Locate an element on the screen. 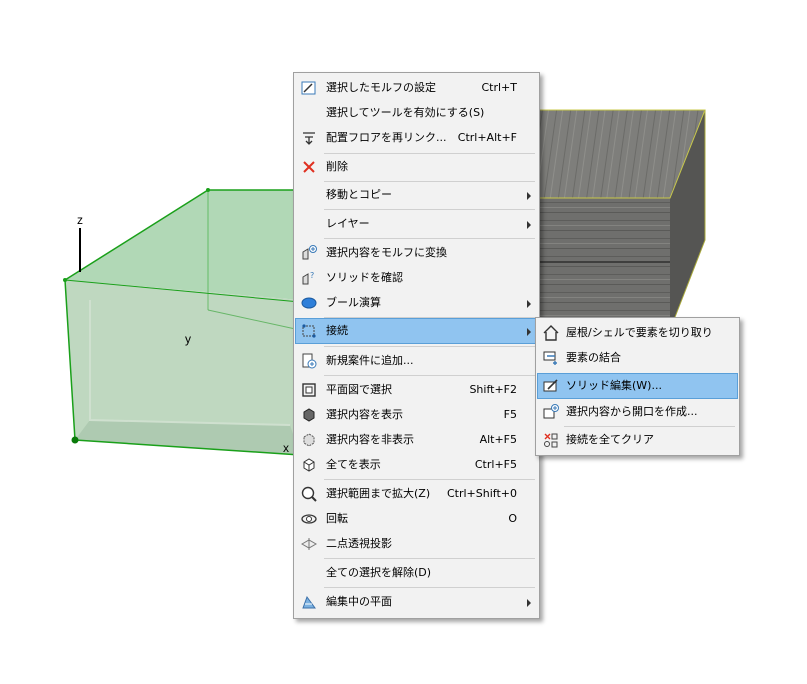 This screenshot has height=684, width=807. hide-selection-icon is located at coordinates (309, 440).